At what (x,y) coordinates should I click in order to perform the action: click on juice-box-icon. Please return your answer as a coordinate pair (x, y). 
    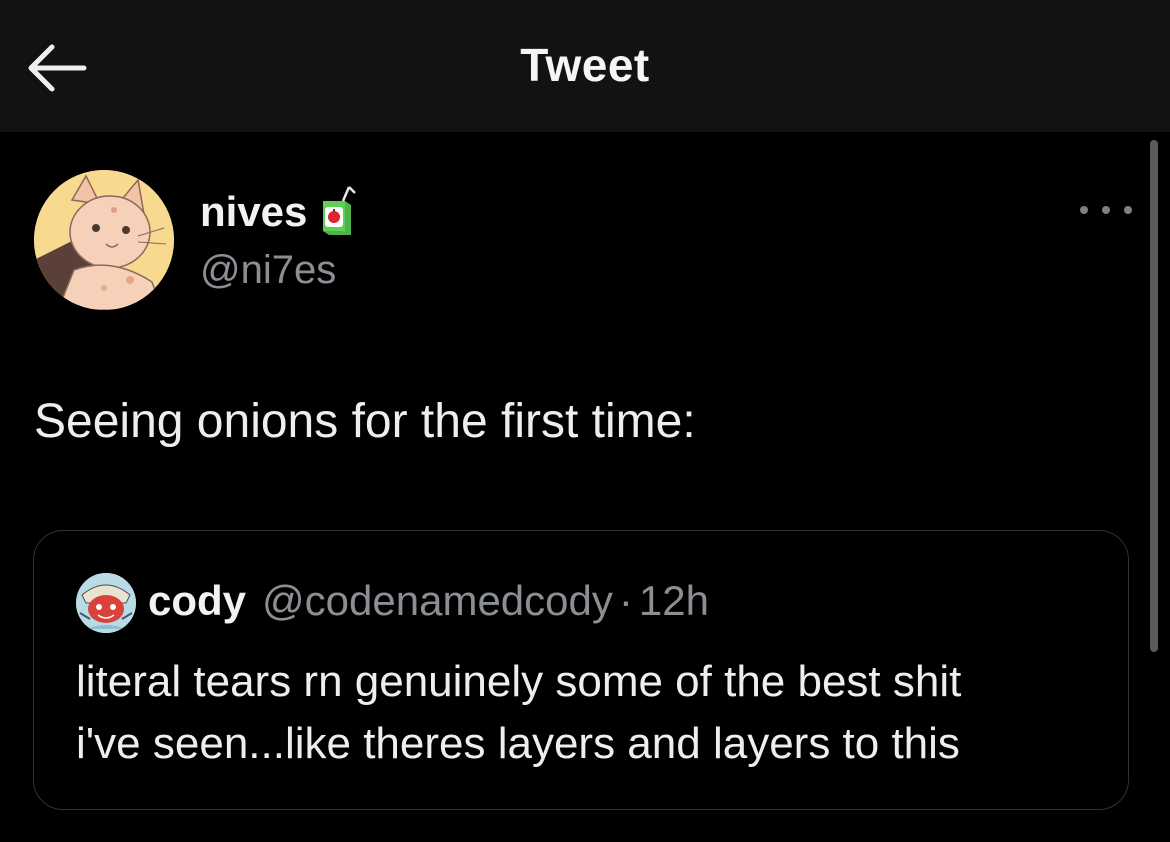
    Looking at the image, I should click on (340, 210).